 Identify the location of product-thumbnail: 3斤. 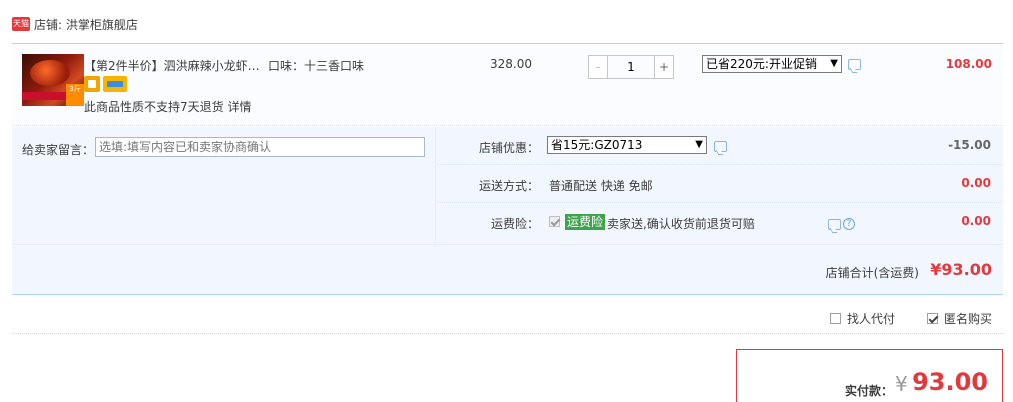
(53, 80).